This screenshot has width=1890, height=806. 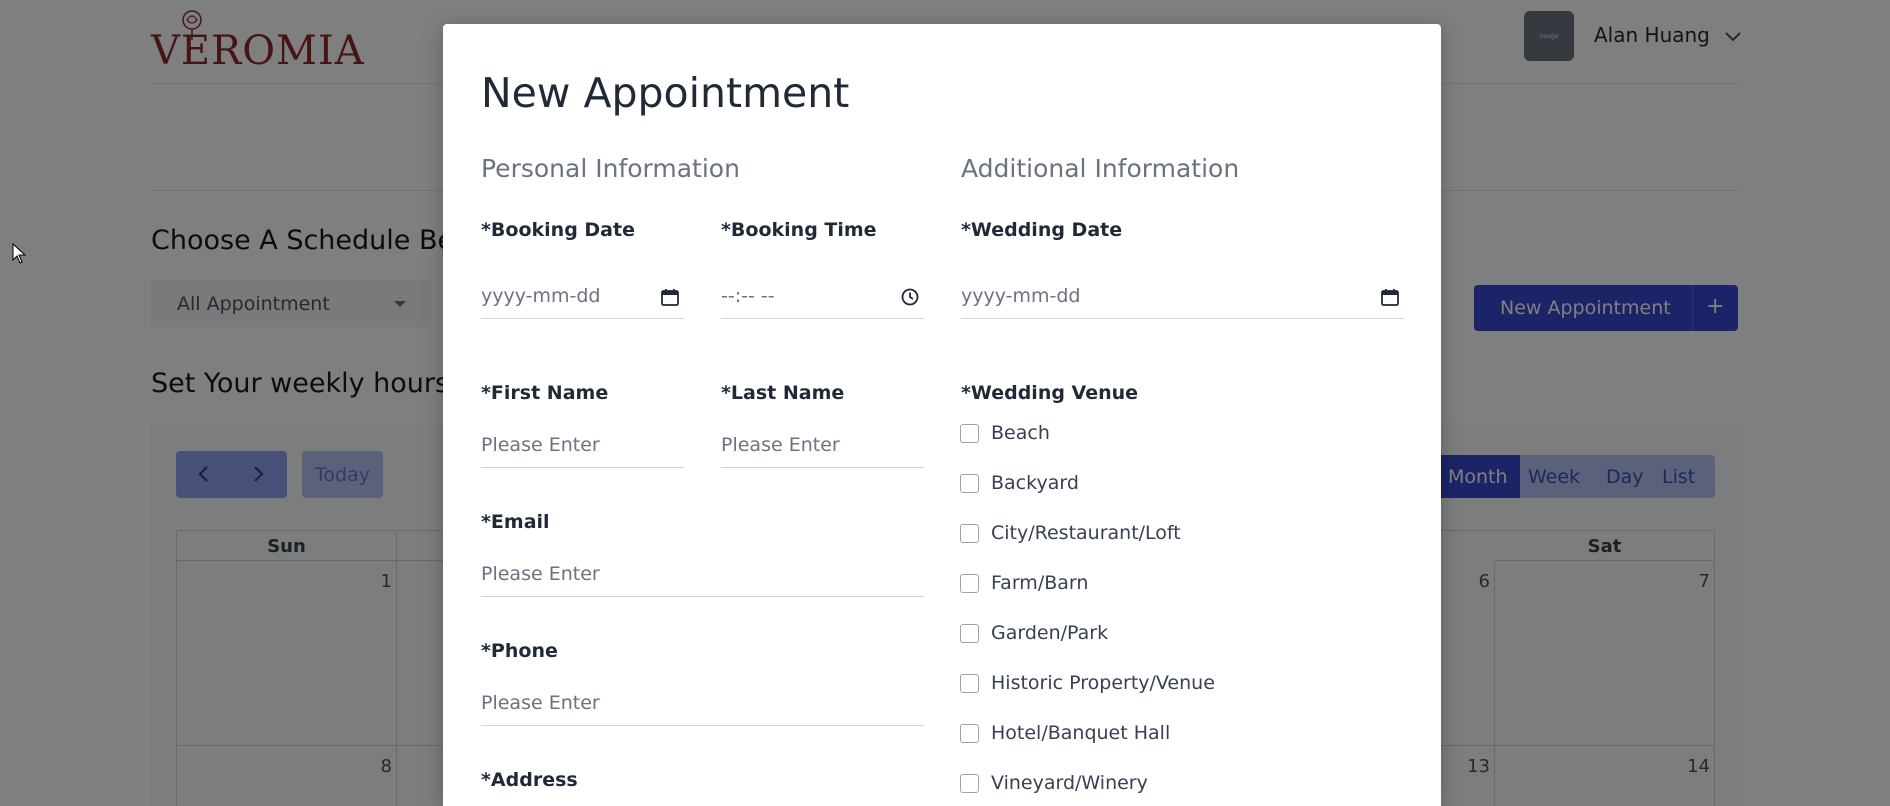 I want to click on first-name-input: Please Enter, so click(x=582, y=446).